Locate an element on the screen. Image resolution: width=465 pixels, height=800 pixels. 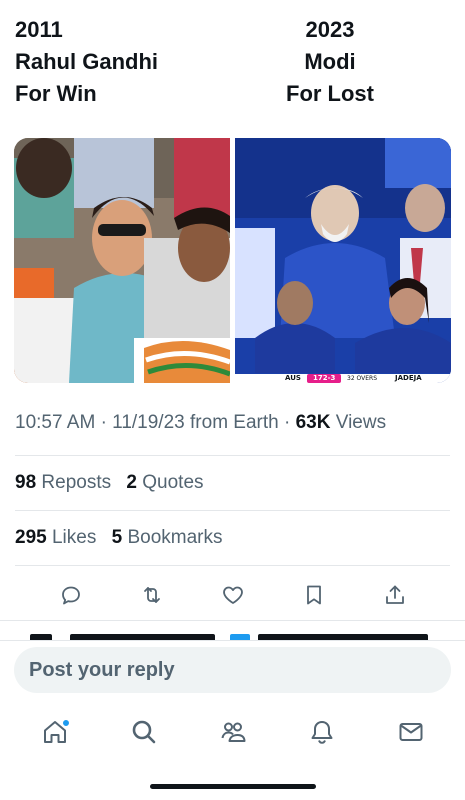
likes-count: 295 is located at coordinates (31, 537).